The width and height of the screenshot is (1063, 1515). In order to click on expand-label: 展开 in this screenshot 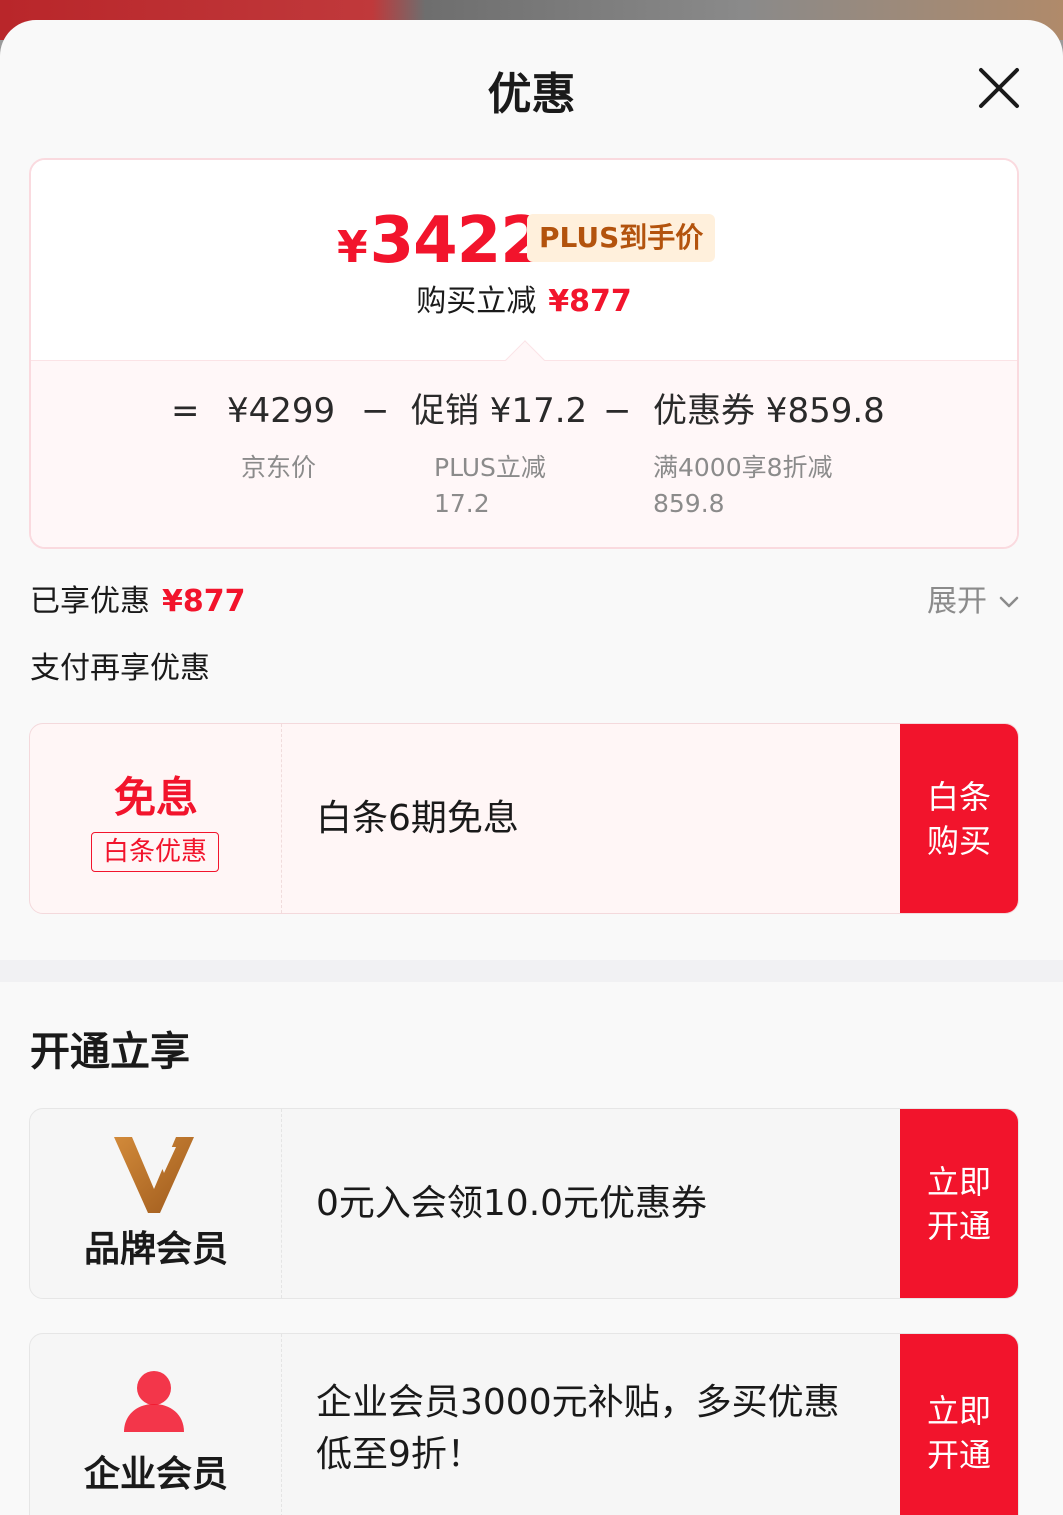, I will do `click(957, 601)`.